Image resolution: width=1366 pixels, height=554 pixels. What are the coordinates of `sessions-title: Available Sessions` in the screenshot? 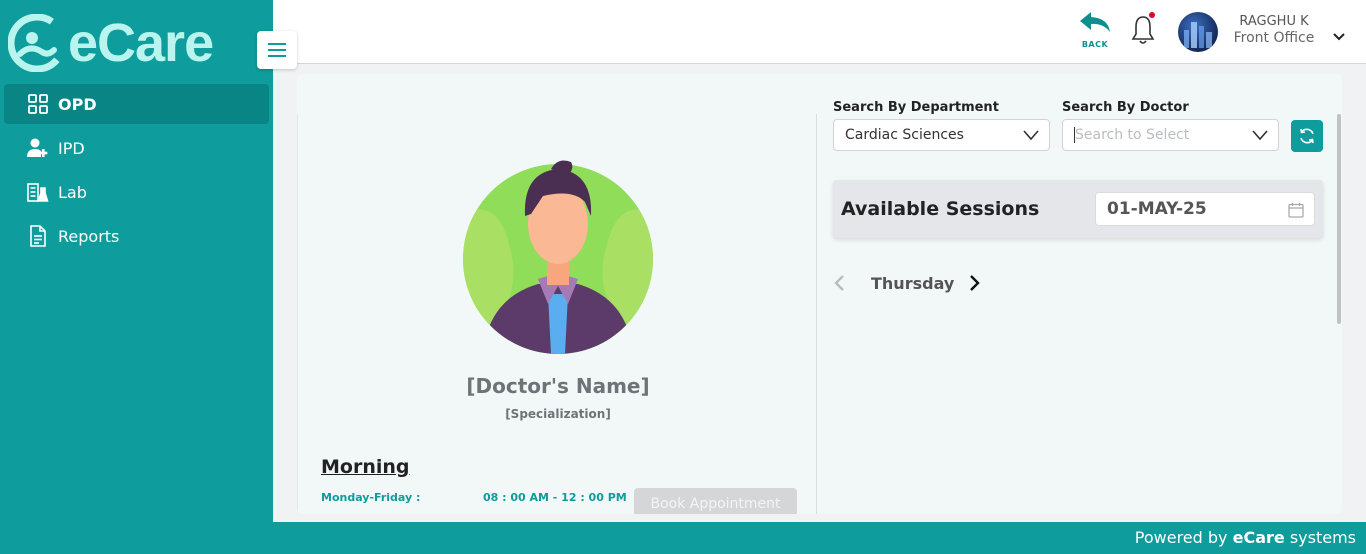 It's located at (940, 209).